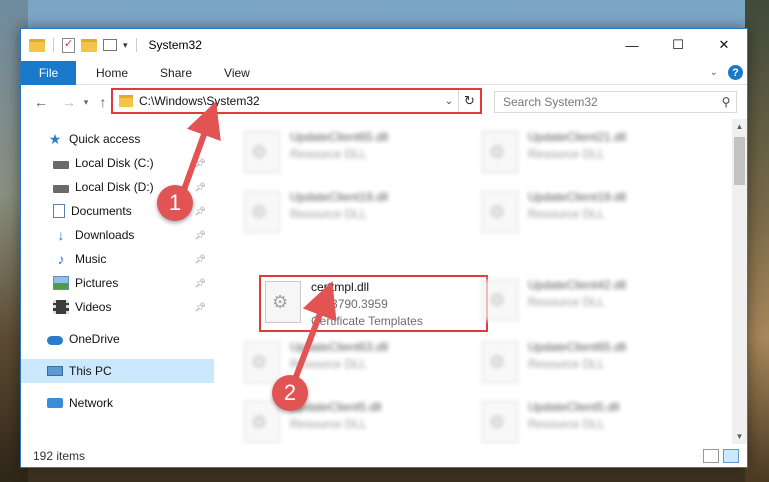  Describe the element at coordinates (112, 73) in the screenshot. I see `tab-home: Home` at that location.